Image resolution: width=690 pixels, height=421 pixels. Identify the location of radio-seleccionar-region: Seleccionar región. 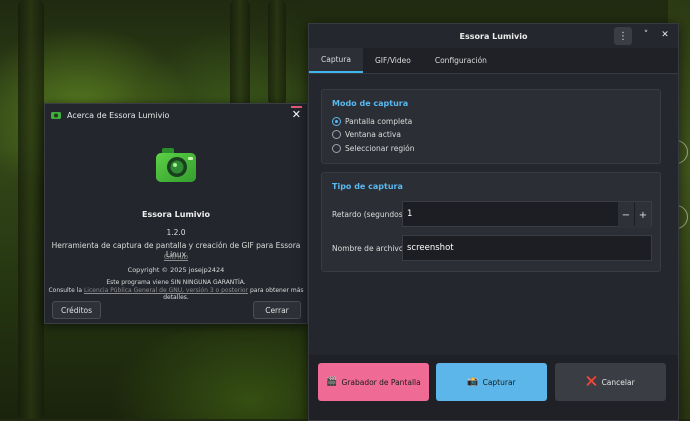
(373, 148).